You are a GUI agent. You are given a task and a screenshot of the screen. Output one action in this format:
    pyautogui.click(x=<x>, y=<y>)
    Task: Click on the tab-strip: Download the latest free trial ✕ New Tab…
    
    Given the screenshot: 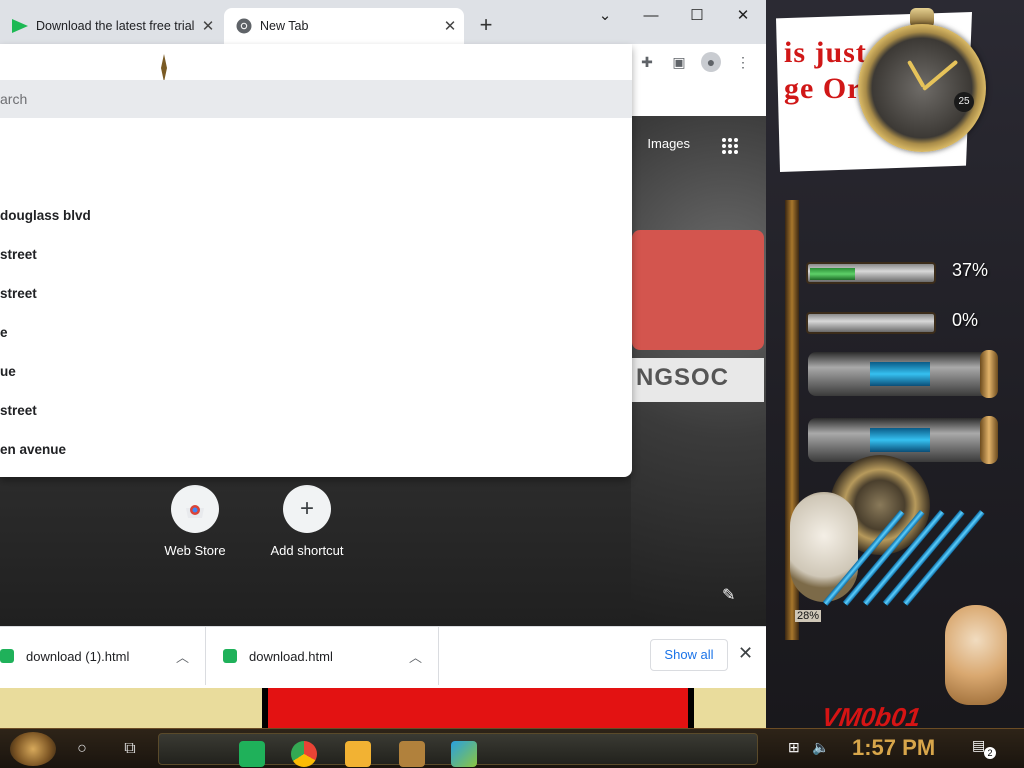 What is the action you would take?
    pyautogui.click(x=383, y=22)
    